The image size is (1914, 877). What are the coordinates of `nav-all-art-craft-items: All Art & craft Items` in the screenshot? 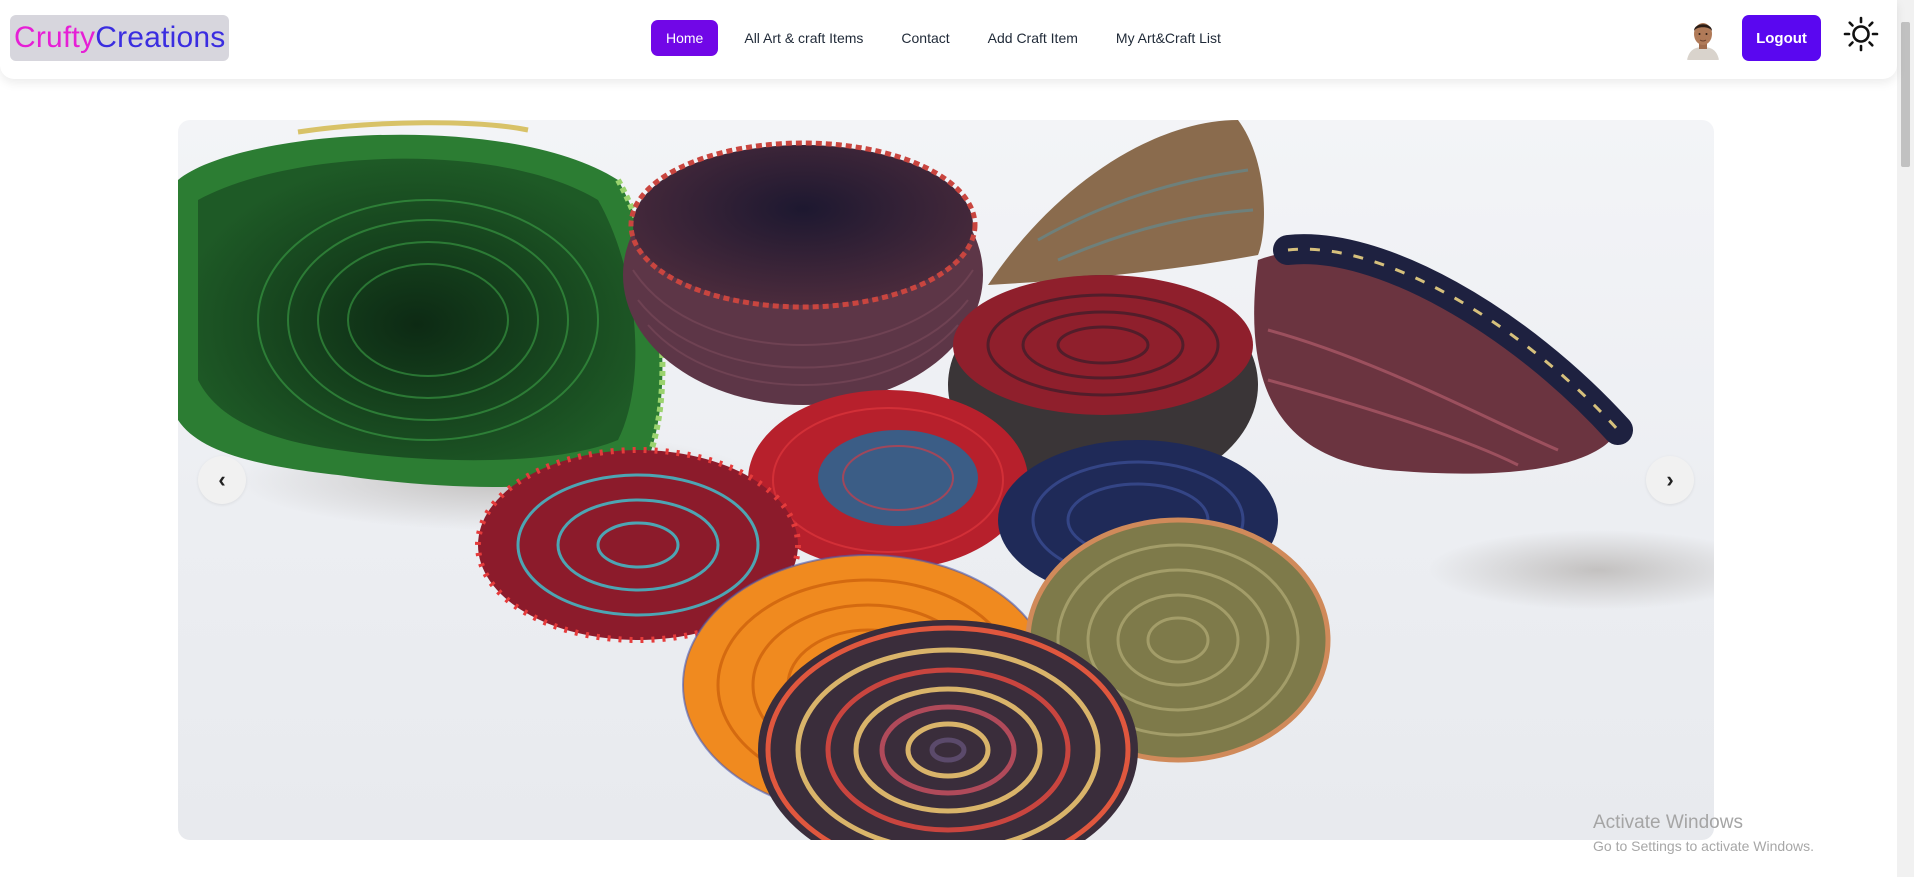 It's located at (803, 38).